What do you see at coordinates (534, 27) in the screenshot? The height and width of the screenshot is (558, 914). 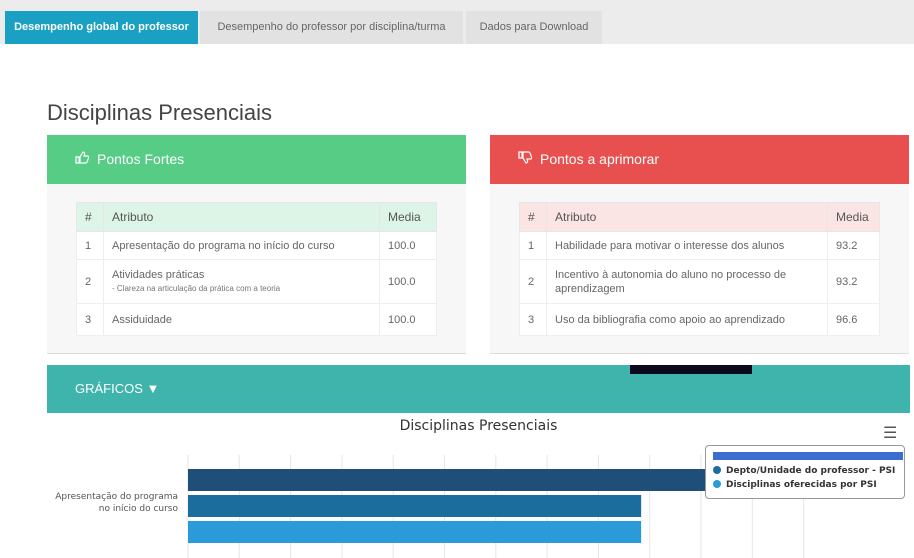 I see `tab-dados-download: Dados para Download` at bounding box center [534, 27].